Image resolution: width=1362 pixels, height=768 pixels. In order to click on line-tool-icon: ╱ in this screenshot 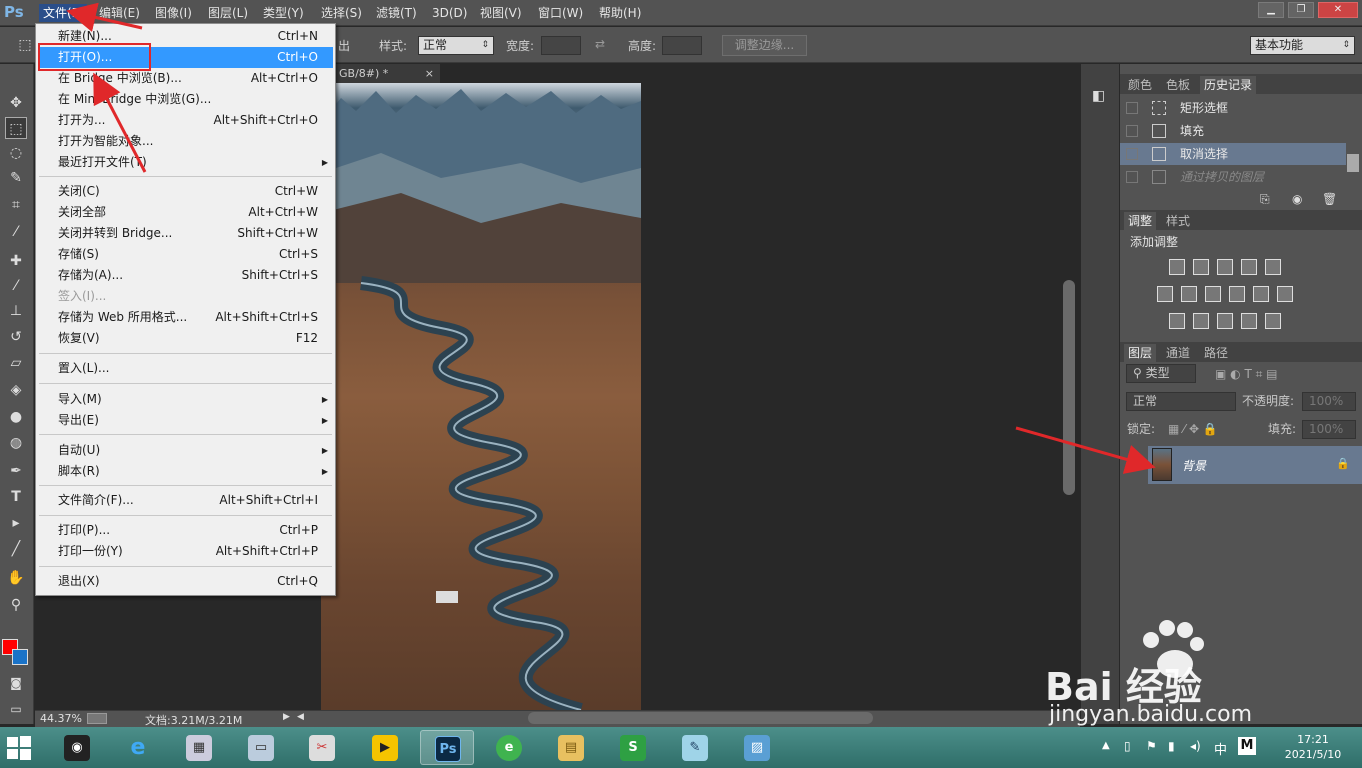, I will do `click(16, 549)`.